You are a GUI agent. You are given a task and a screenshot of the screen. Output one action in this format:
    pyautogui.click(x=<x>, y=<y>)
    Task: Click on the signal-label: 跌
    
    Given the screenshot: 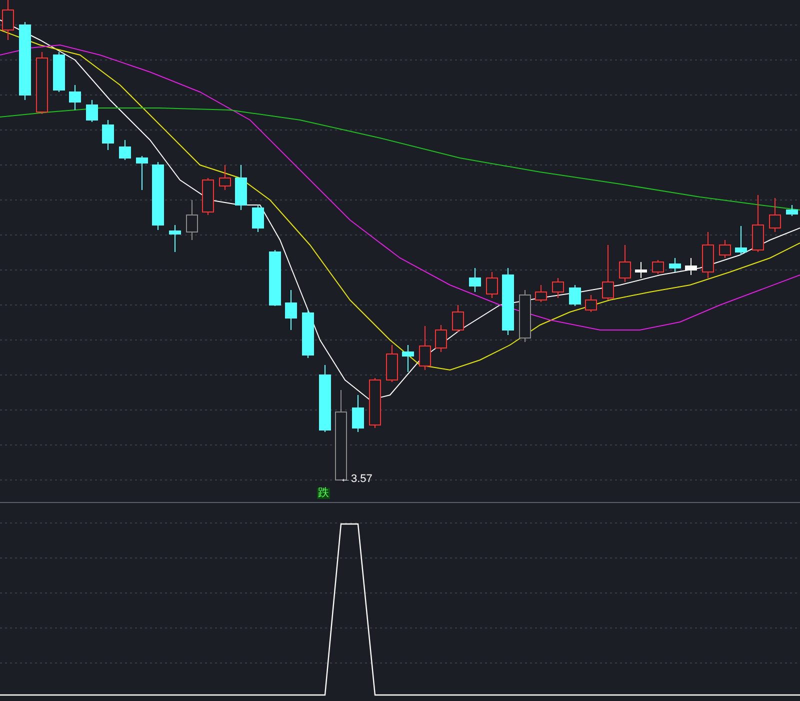 What is the action you would take?
    pyautogui.click(x=323, y=493)
    